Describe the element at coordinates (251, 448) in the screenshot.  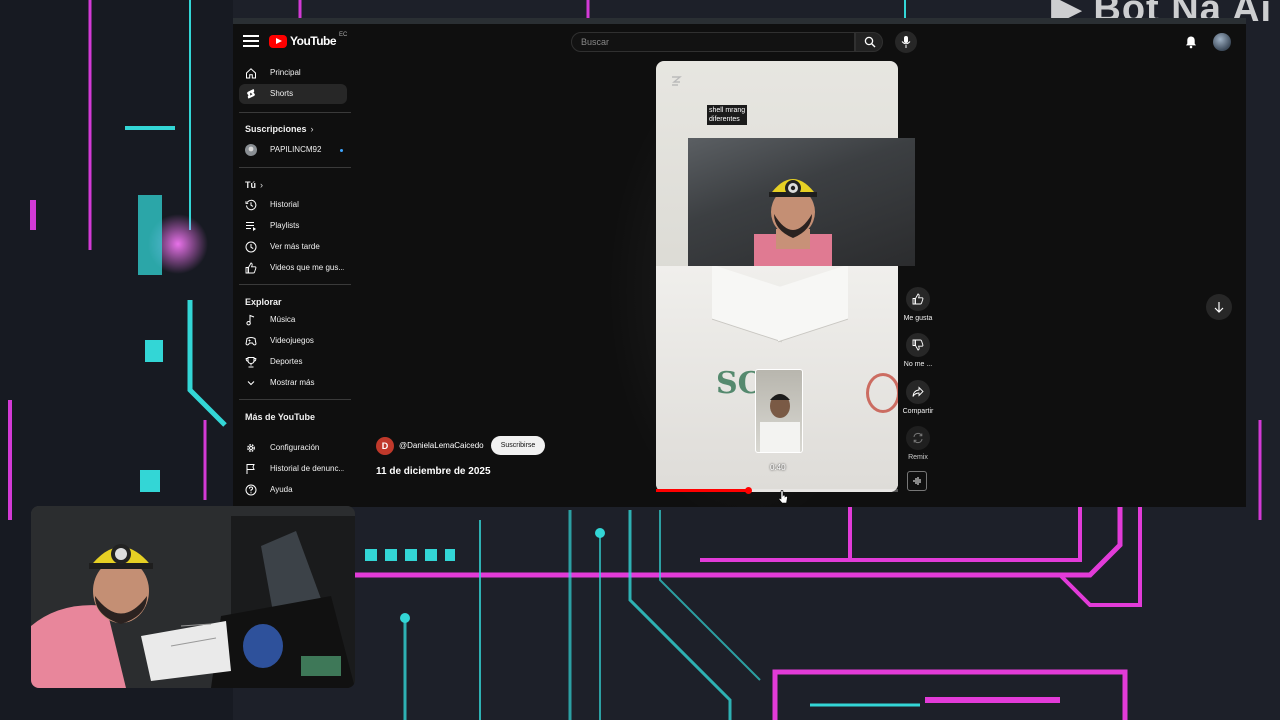
I see `gear-icon` at that location.